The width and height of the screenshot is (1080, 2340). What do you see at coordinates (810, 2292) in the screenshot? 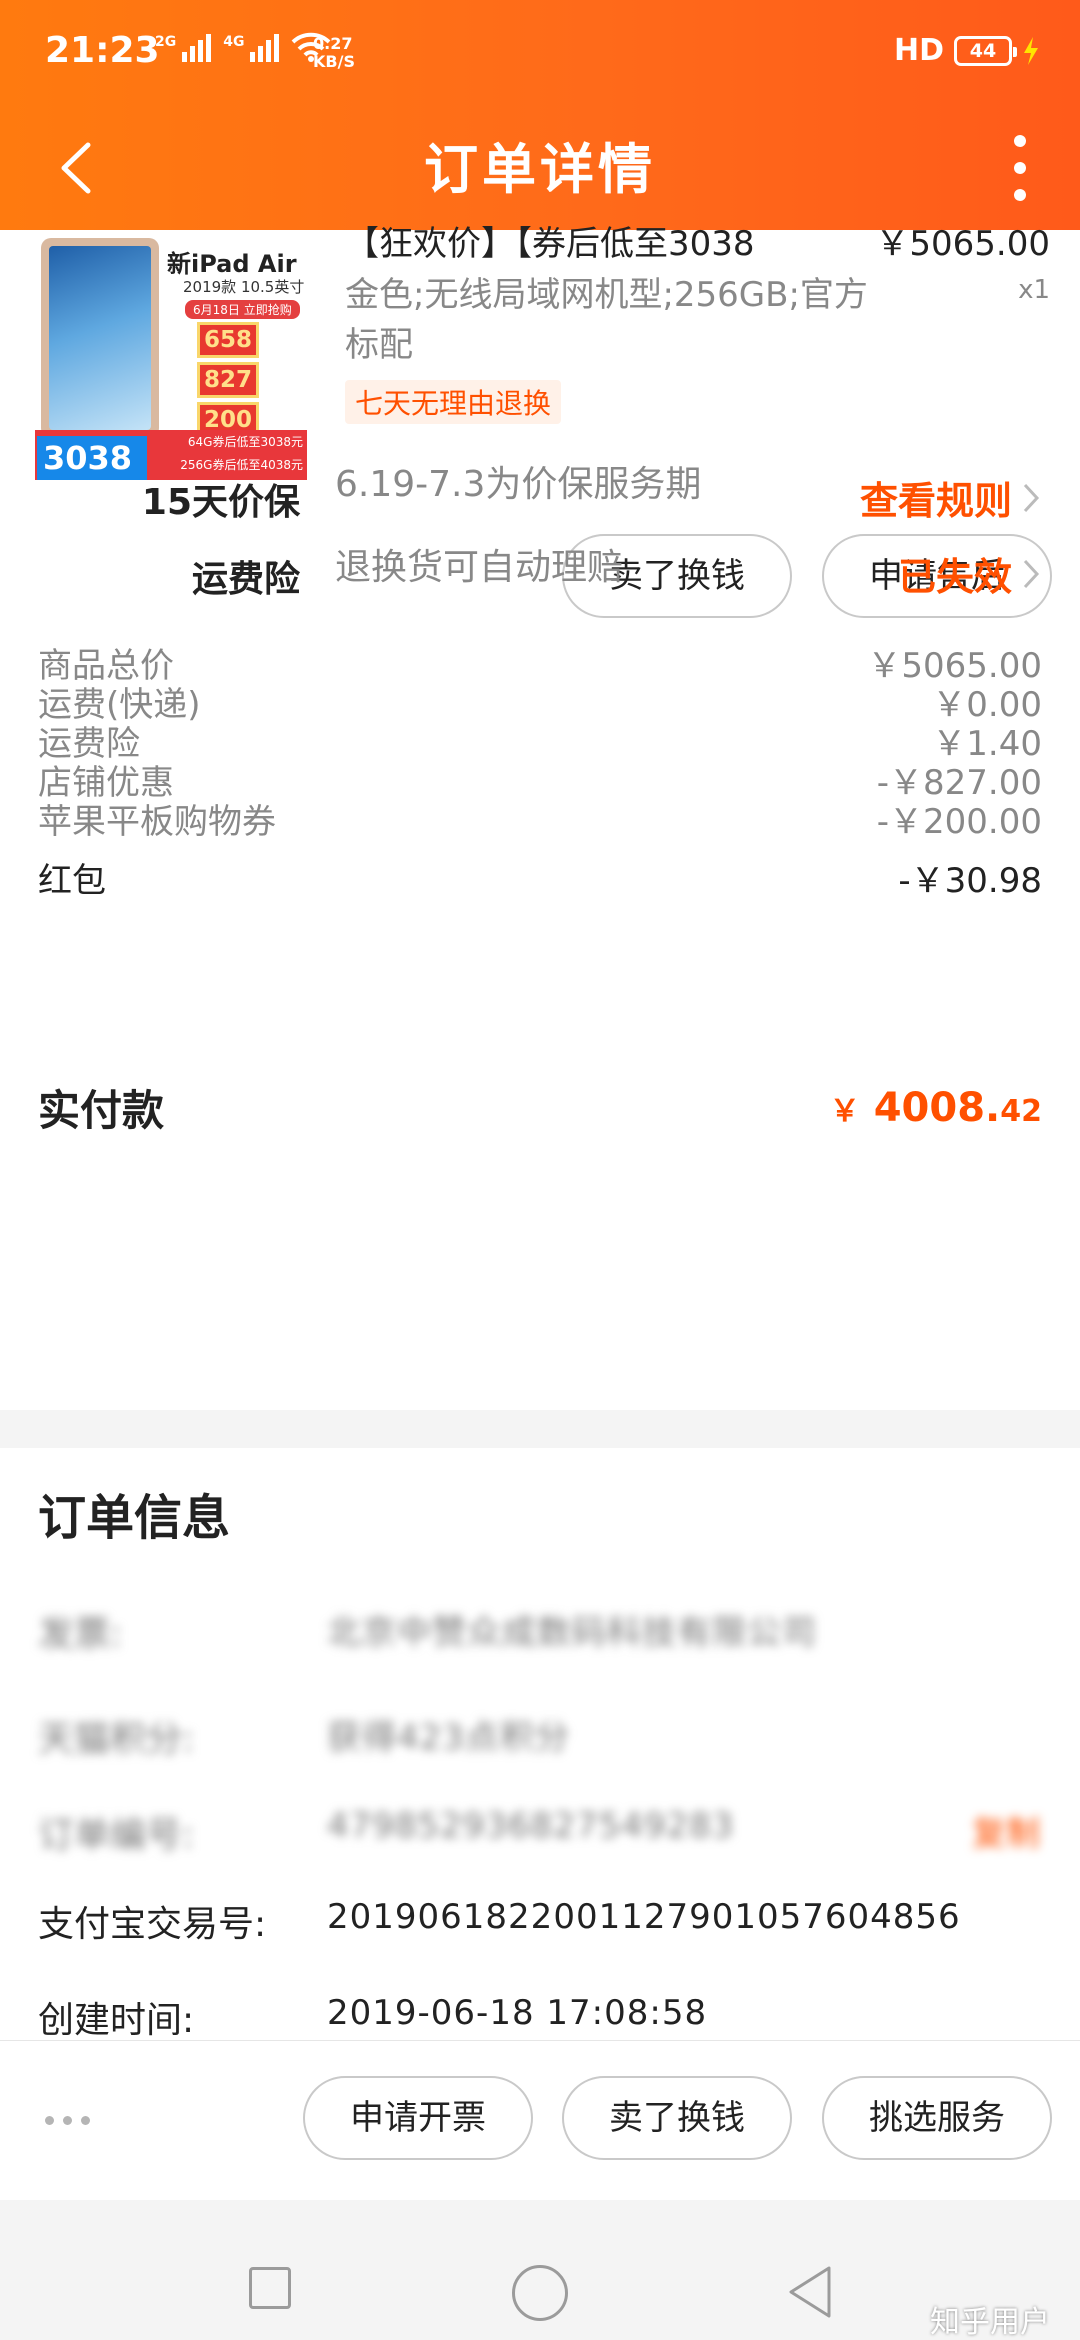
I see `nav-back-icon` at bounding box center [810, 2292].